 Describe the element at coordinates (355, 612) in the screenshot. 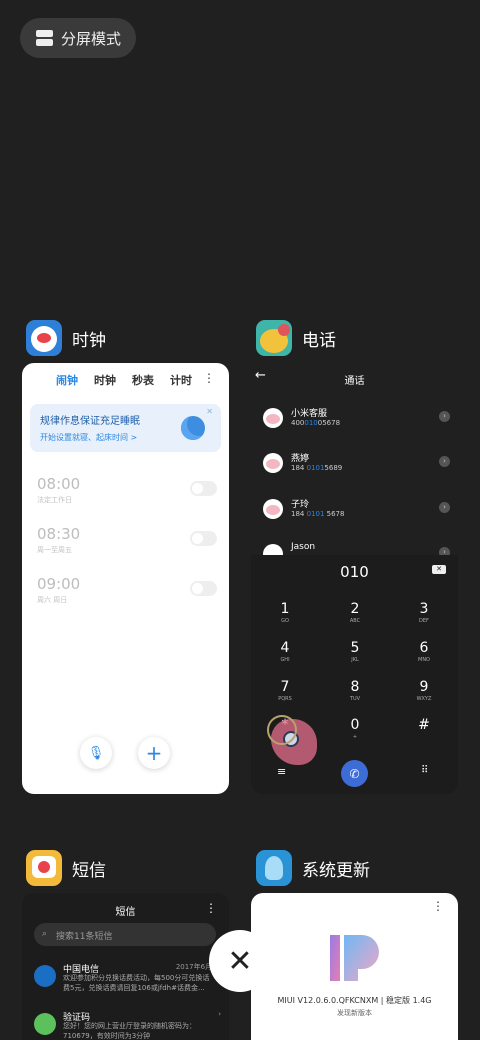

I see `dial-key-2: 2 ABC` at that location.